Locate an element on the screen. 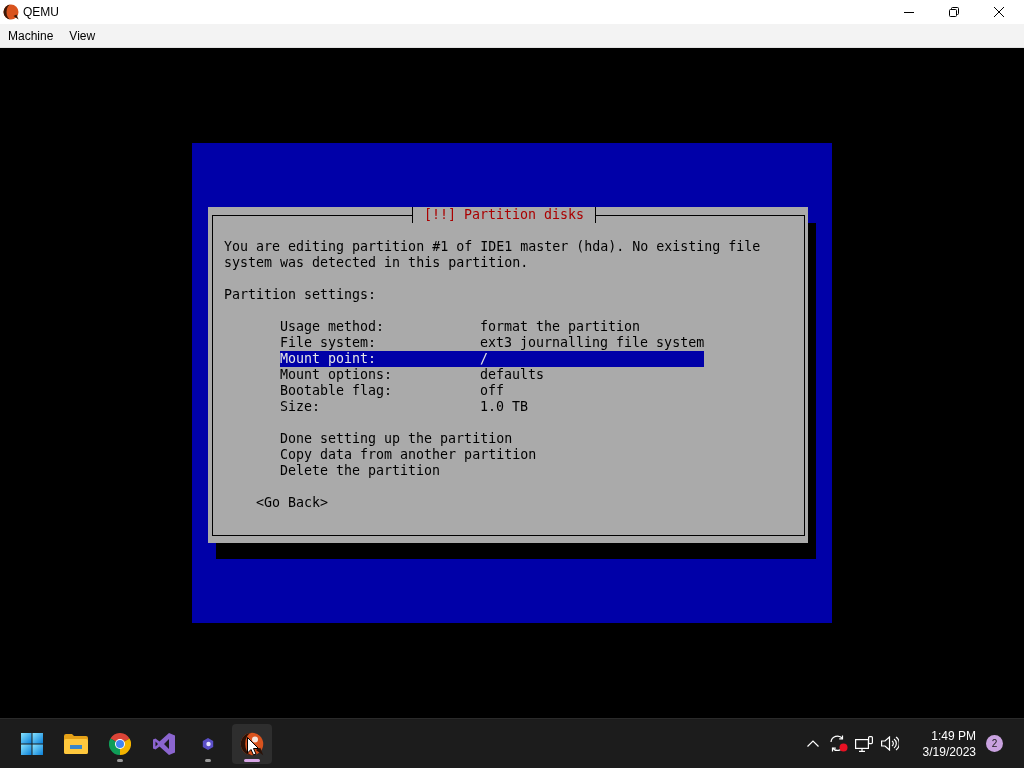 This screenshot has height=768, width=1024. dialog-message: You are editing partition #1 of IDE1 master (hda). No existing file system was detected in this partition. is located at coordinates (493, 255).